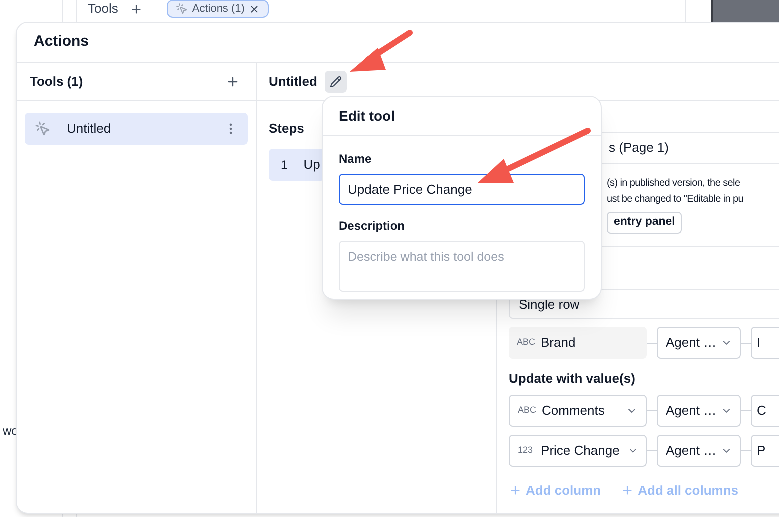 The width and height of the screenshot is (779, 517). What do you see at coordinates (254, 9) in the screenshot?
I see `close-icon` at bounding box center [254, 9].